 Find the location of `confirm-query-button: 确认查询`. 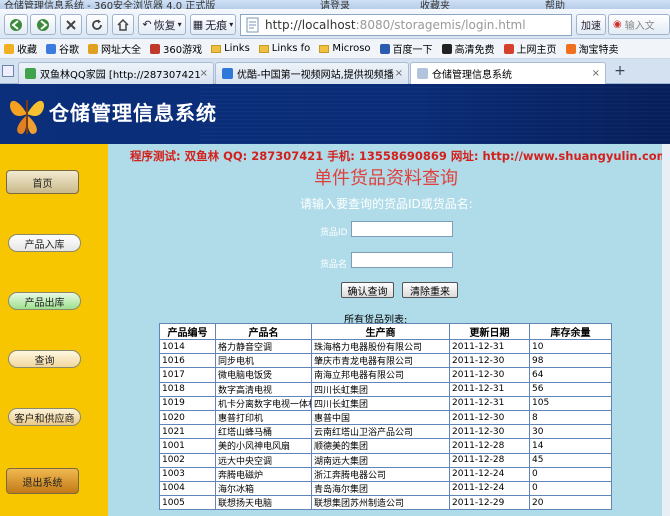

confirm-query-button: 确认查询 is located at coordinates (367, 290).